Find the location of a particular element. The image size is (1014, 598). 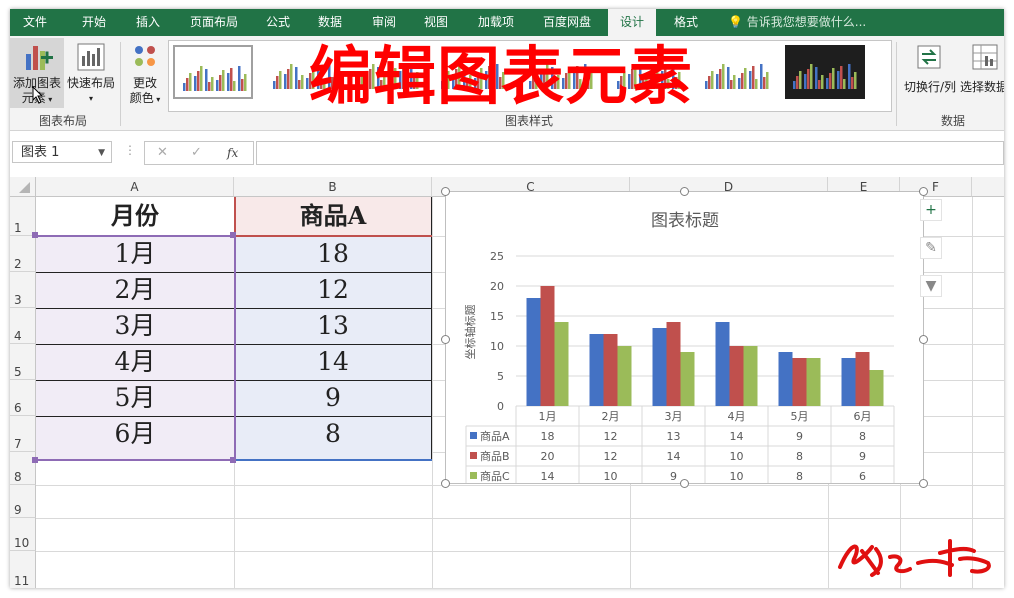

bar-商品B-2月 is located at coordinates (610, 370).